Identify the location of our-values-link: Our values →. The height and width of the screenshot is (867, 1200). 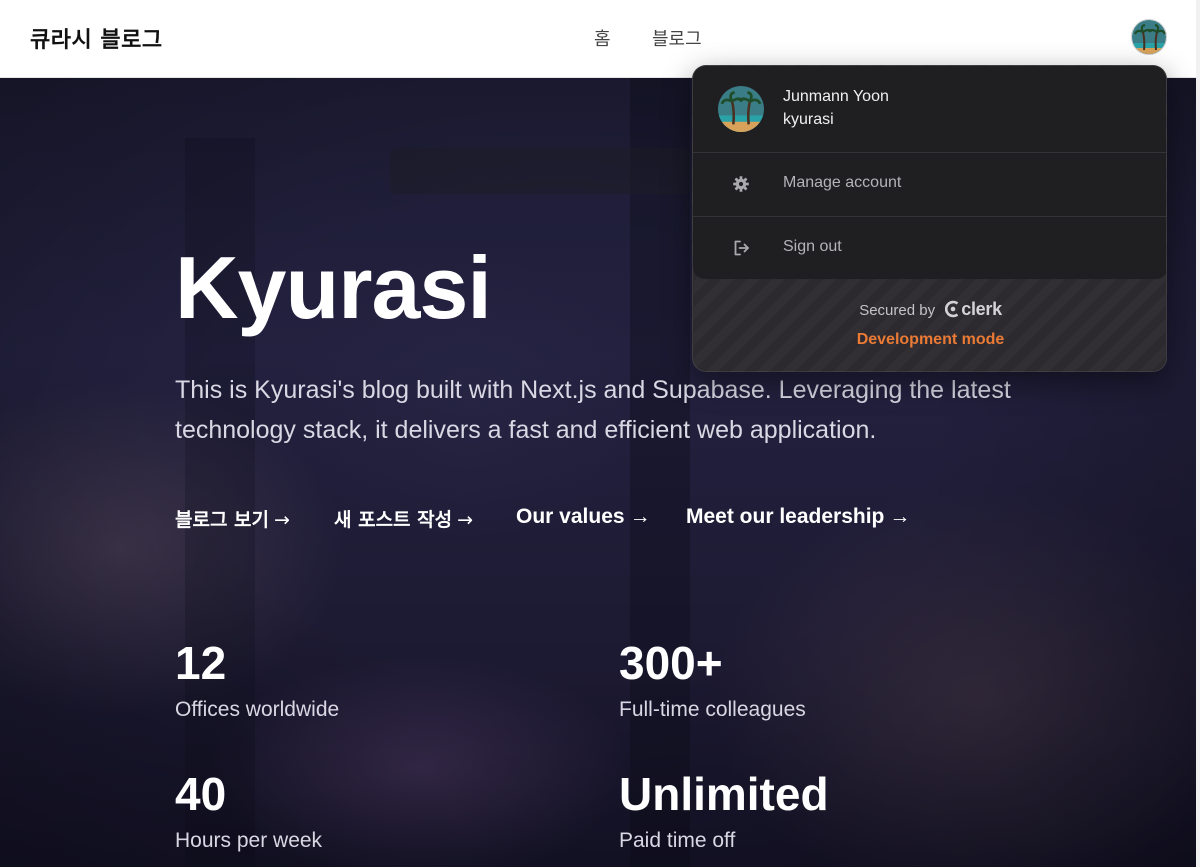
(583, 517).